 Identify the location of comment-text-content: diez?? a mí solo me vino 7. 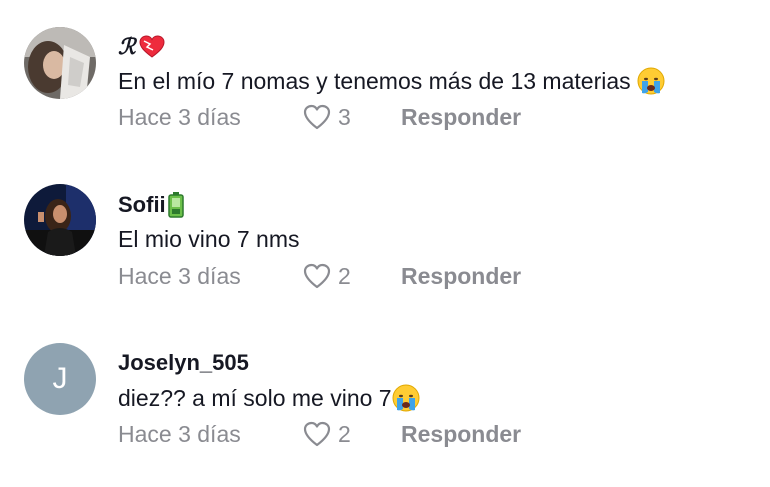
(255, 398).